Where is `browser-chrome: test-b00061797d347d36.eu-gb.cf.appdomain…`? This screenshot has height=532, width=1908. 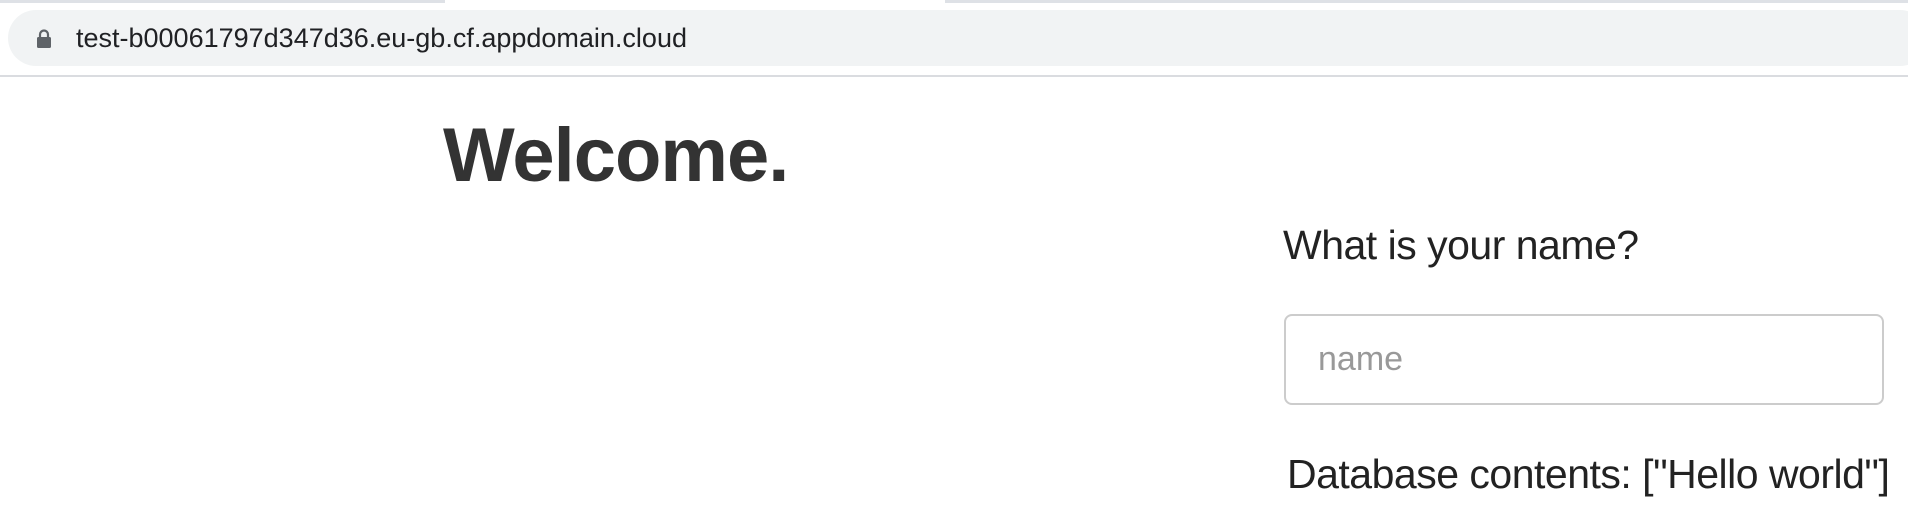 browser-chrome: test-b00061797d347d36.eu-gb.cf.appdomain… is located at coordinates (954, 38).